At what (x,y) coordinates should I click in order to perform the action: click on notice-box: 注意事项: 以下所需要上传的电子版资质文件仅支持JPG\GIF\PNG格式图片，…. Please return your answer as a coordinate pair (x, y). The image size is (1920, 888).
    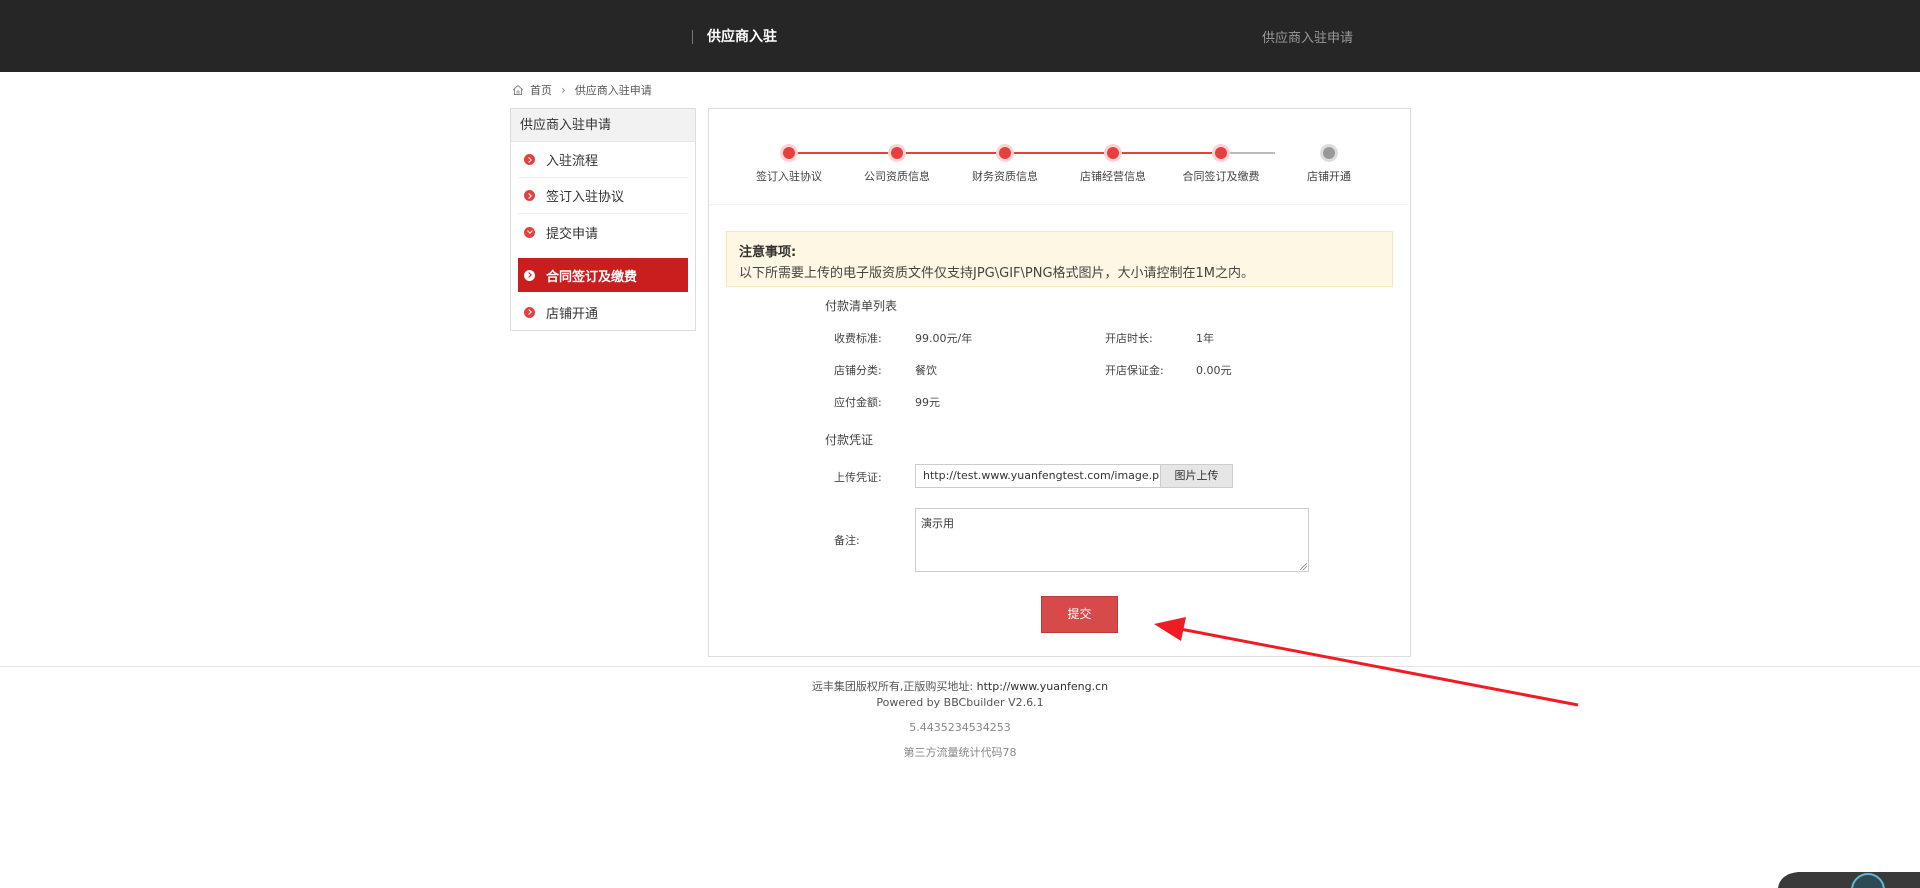
    Looking at the image, I should click on (1059, 259).